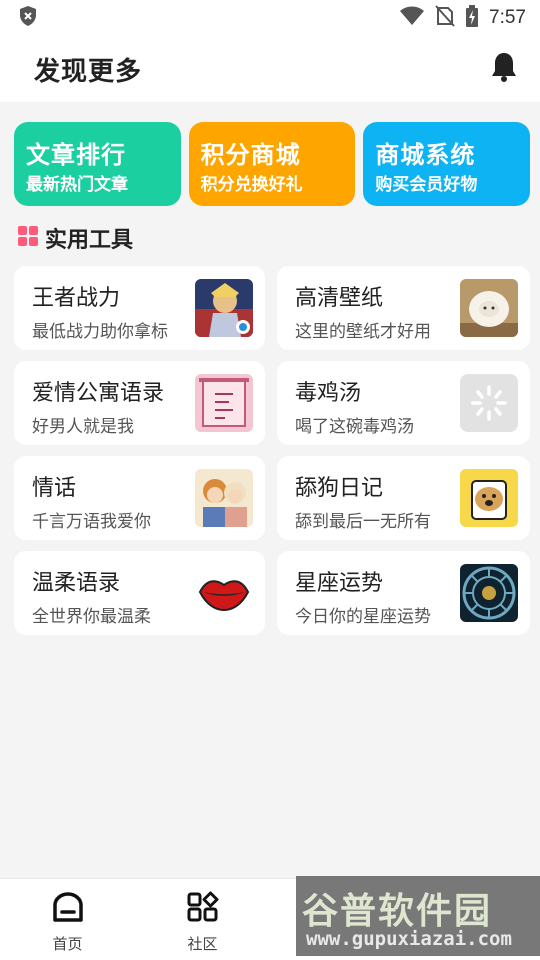  Describe the element at coordinates (203, 909) in the screenshot. I see `apps-icon` at that location.